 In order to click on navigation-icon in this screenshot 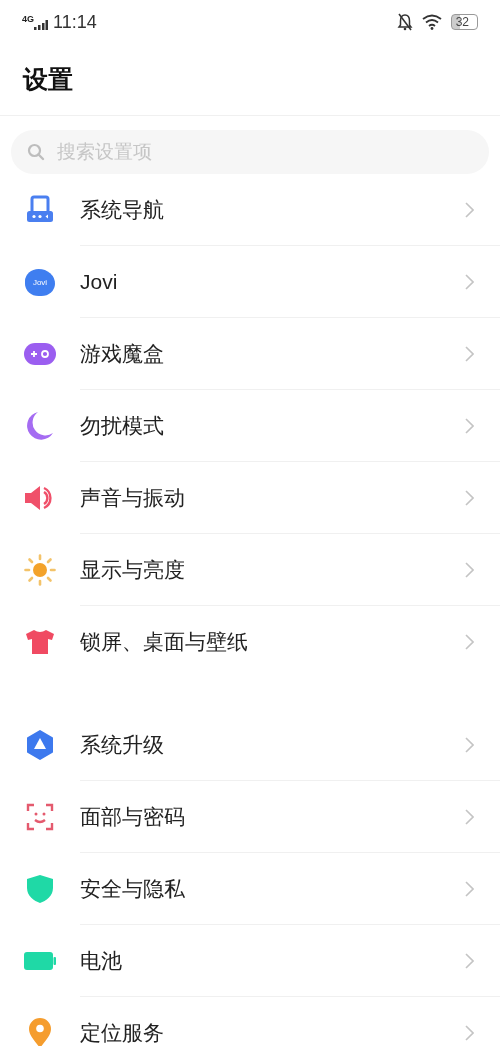, I will do `click(40, 210)`.